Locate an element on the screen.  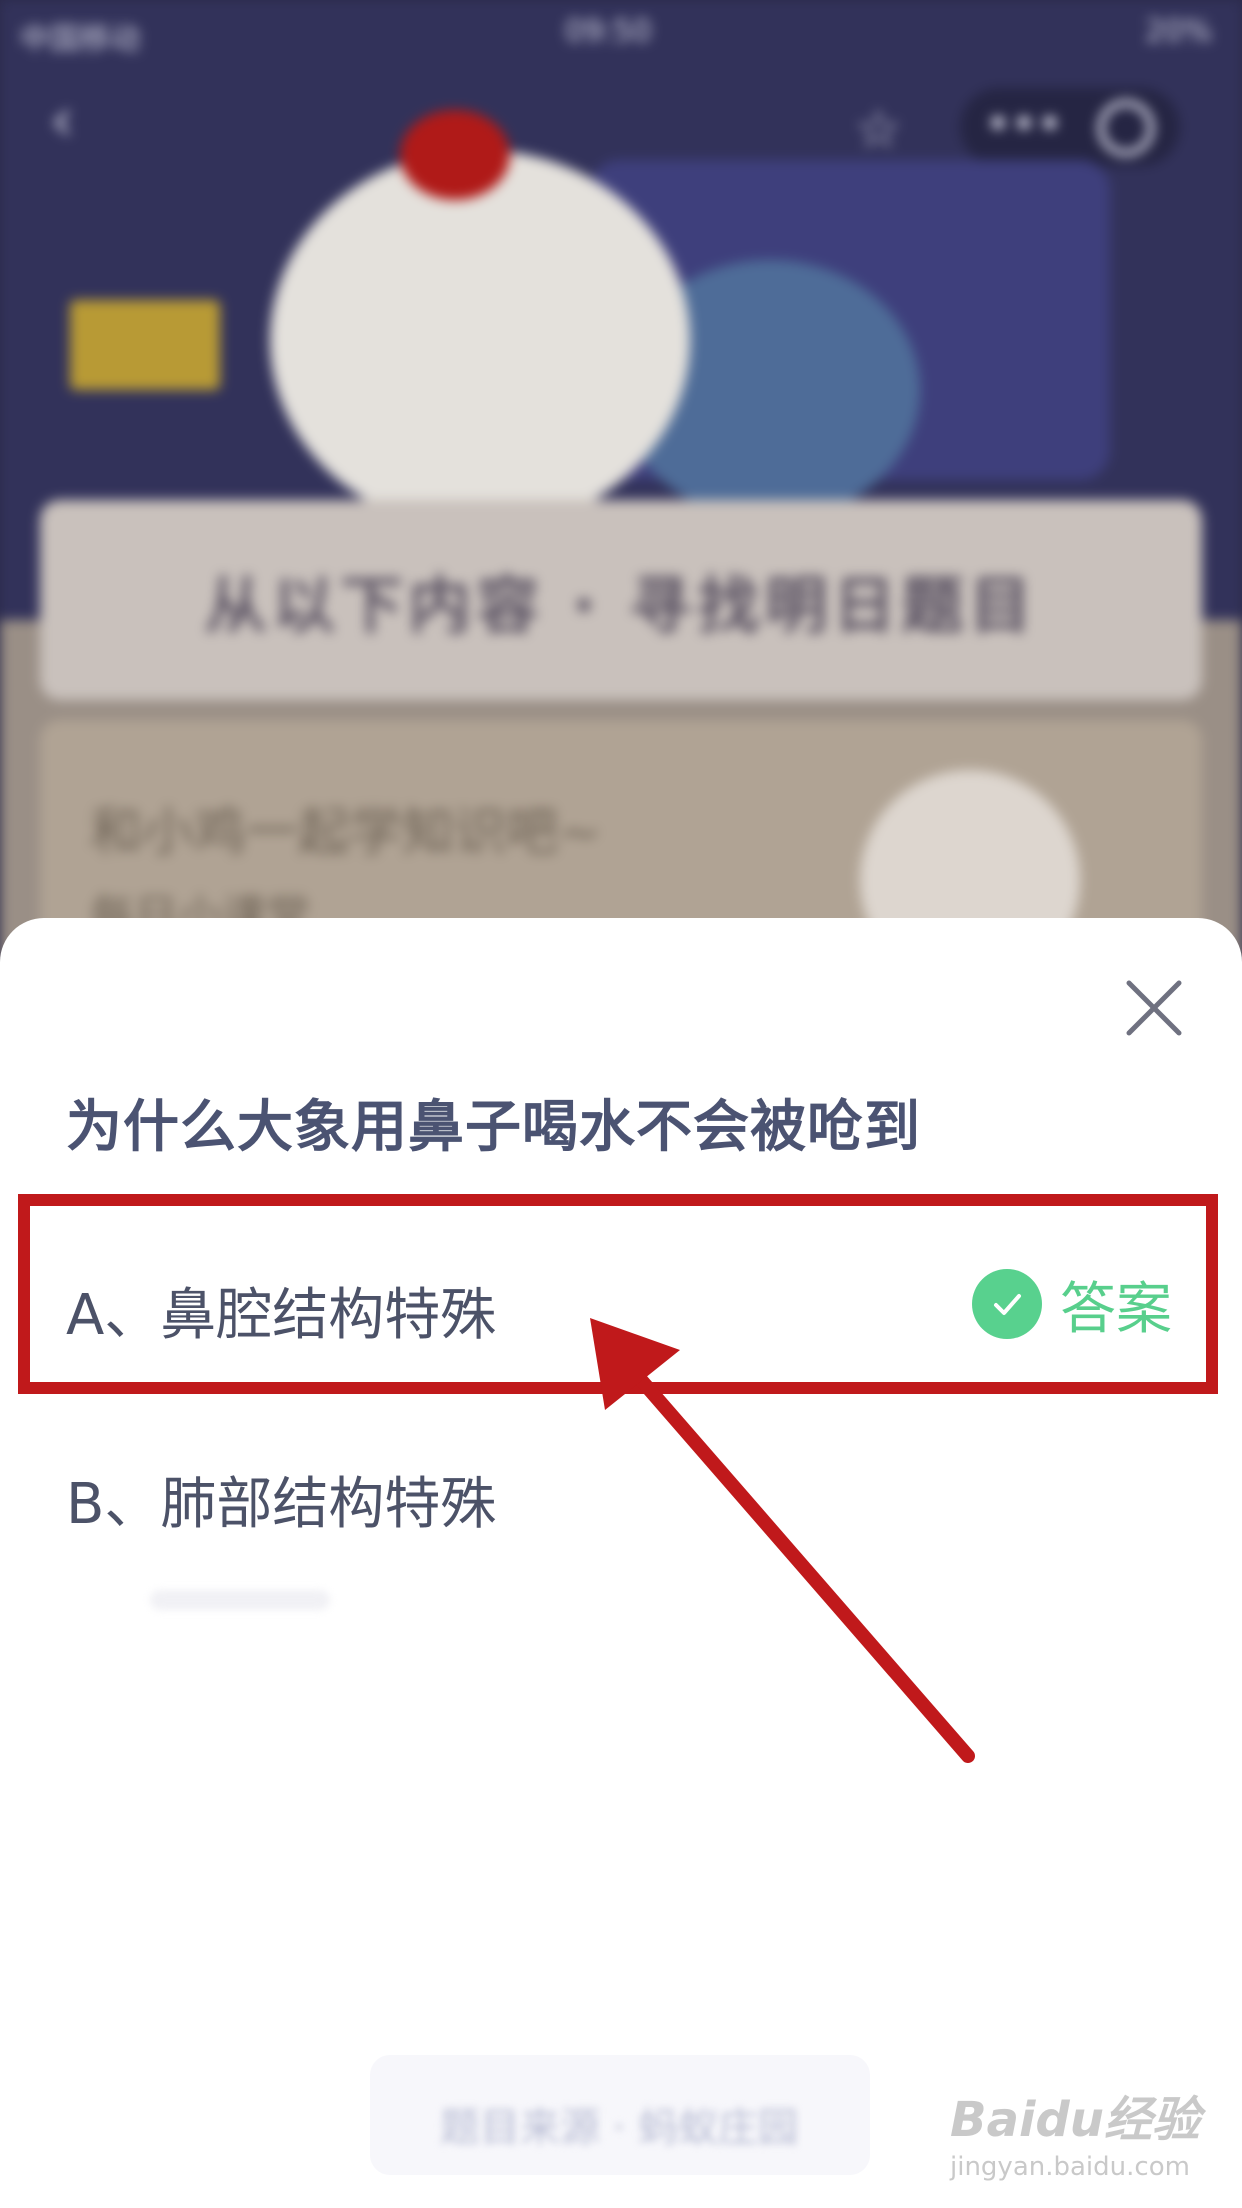
option-a-label: A、鼻腔结构特殊 is located at coordinates (281, 1315).